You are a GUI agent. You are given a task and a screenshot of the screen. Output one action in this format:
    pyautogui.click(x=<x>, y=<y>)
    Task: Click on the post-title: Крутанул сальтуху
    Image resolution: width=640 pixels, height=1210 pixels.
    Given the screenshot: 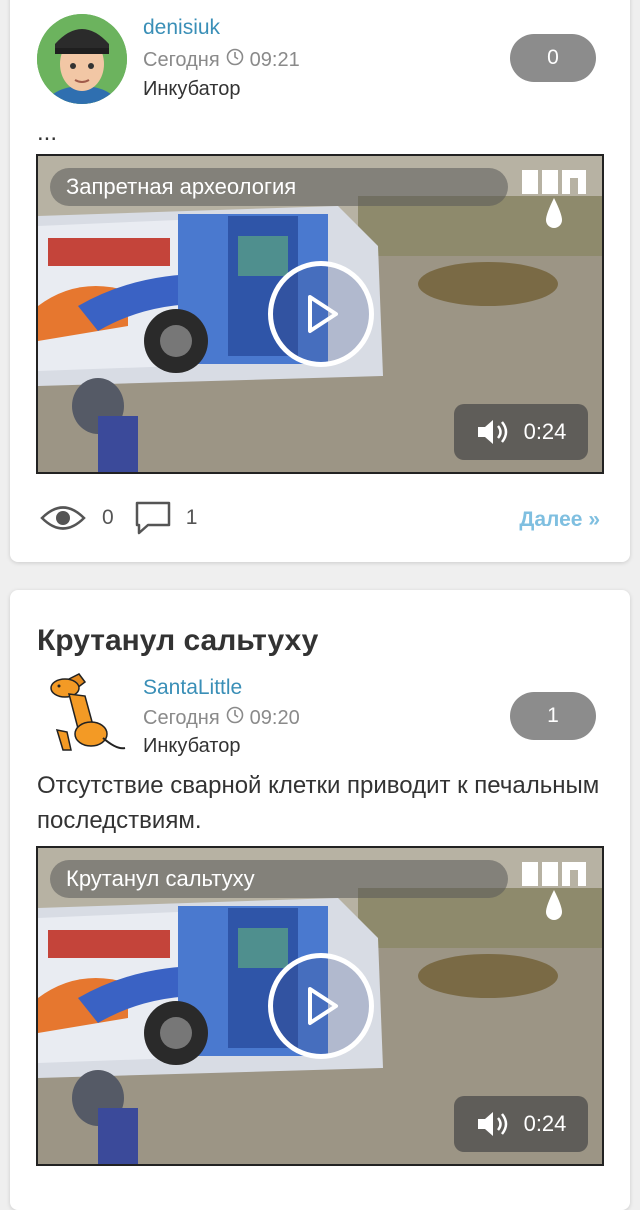 What is the action you would take?
    pyautogui.click(x=177, y=641)
    